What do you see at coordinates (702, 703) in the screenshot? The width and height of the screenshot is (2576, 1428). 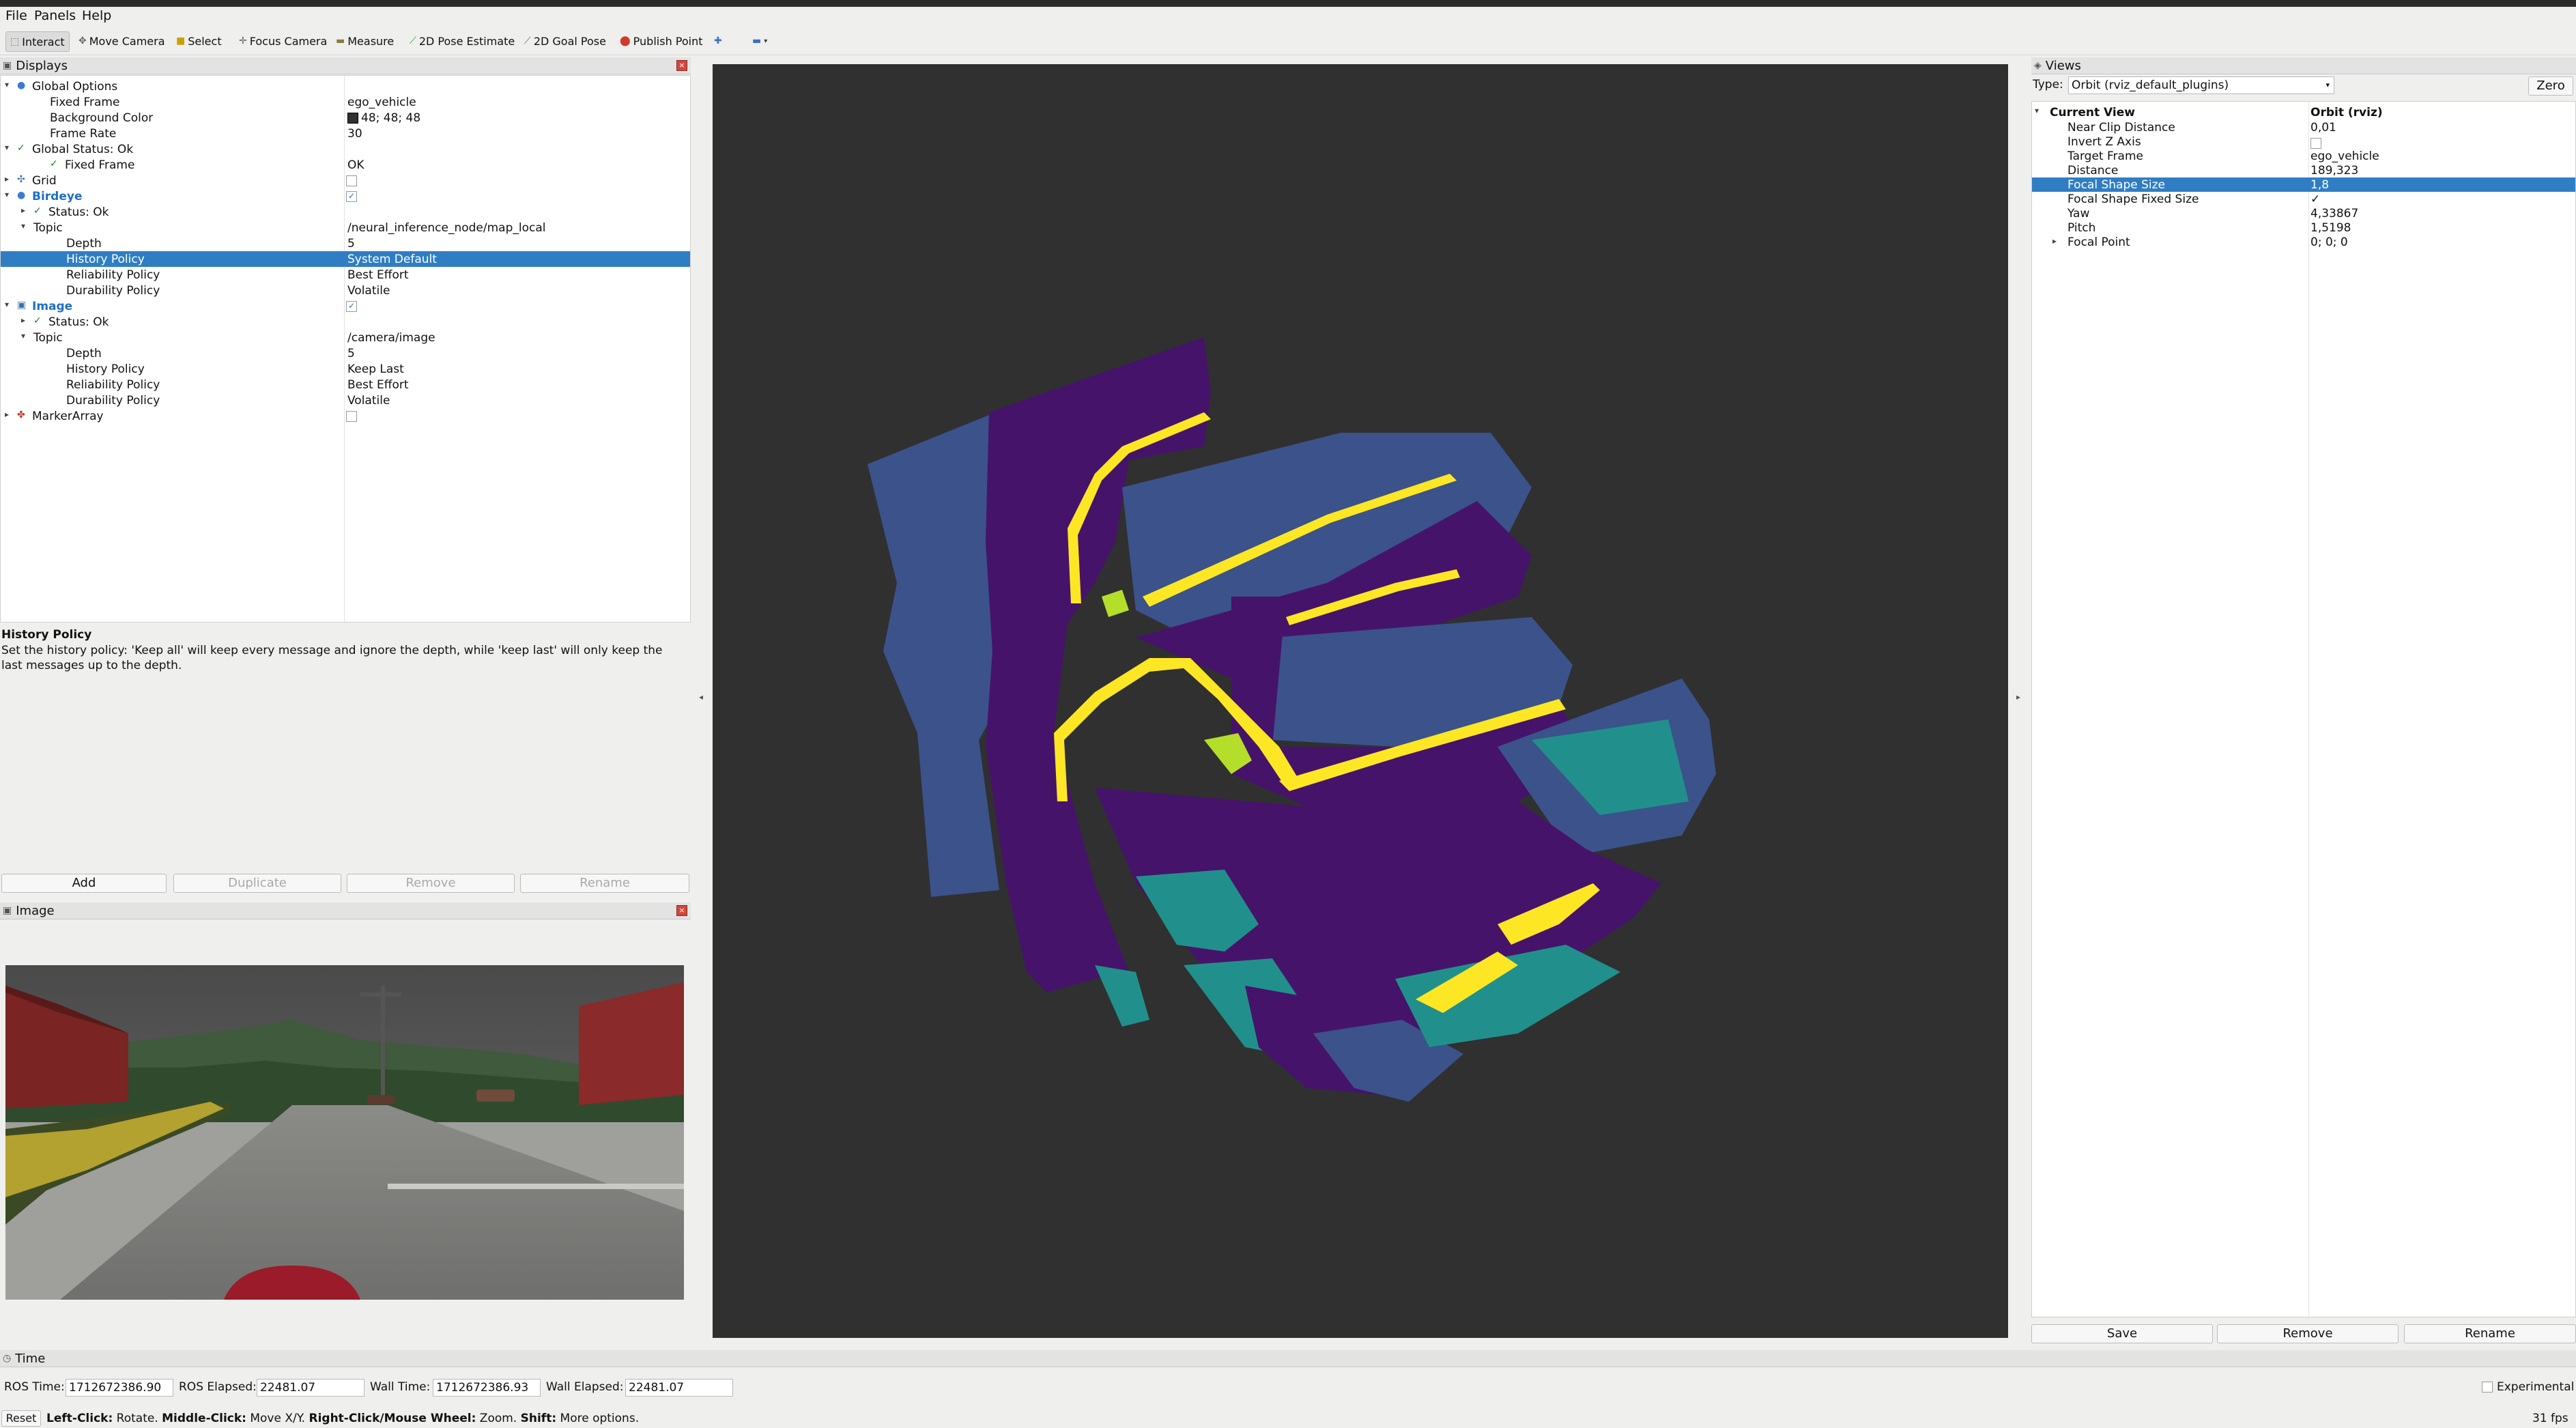 I see `left-splitter: ◂` at bounding box center [702, 703].